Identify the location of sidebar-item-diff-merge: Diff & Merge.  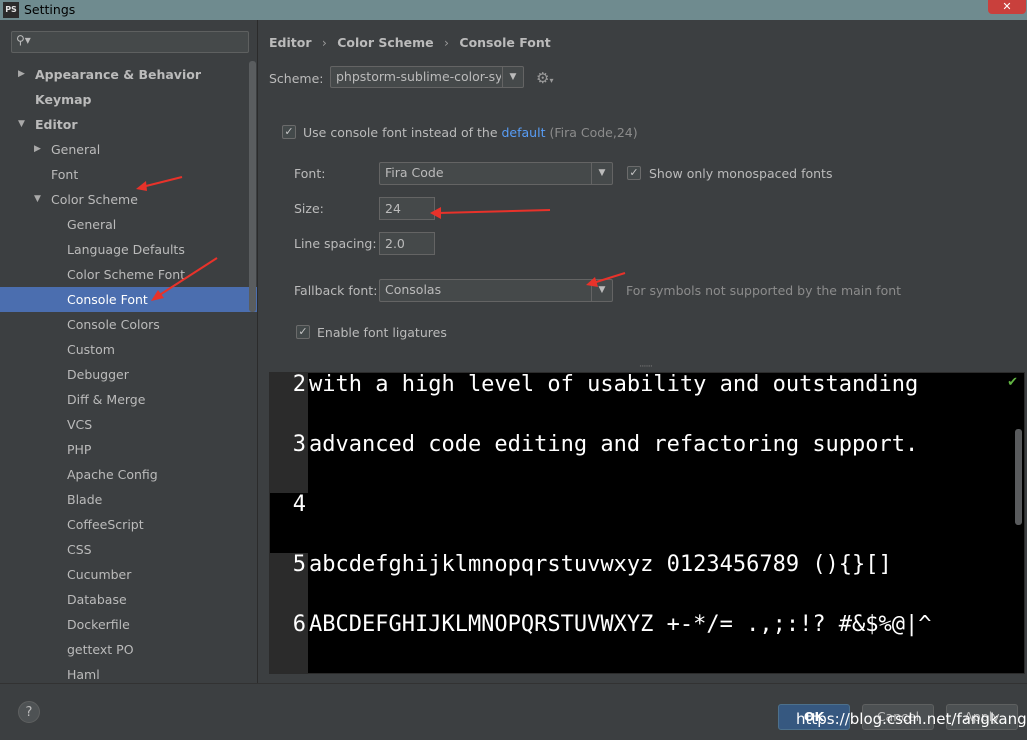
(128, 399).